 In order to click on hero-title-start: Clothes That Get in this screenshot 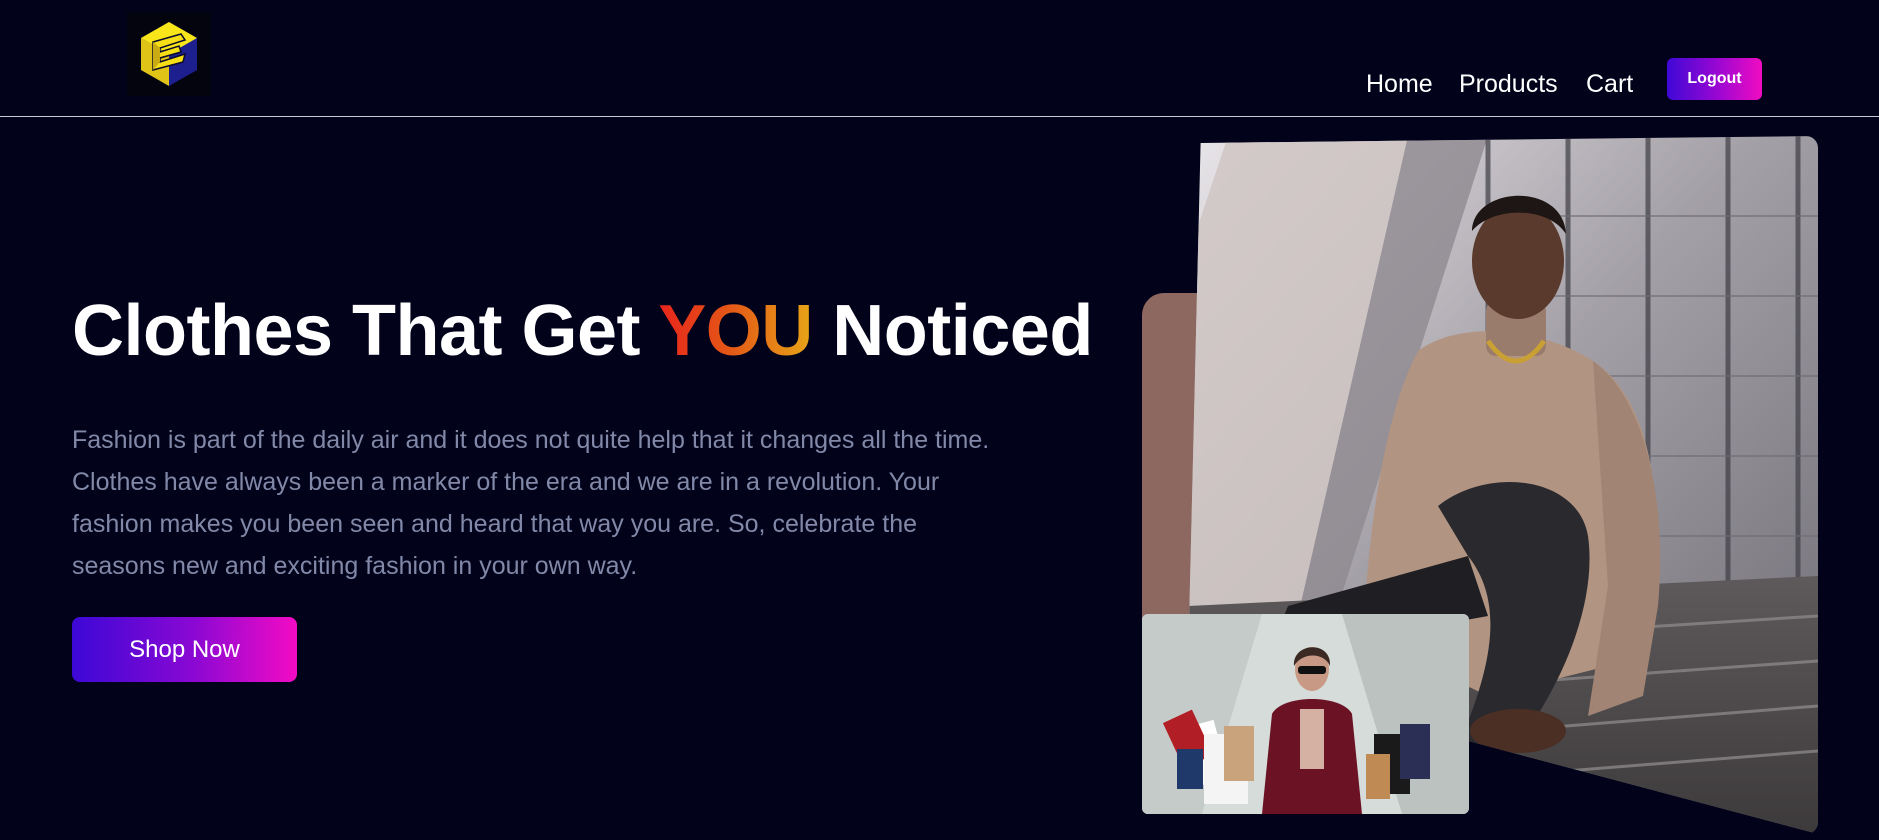, I will do `click(365, 331)`.